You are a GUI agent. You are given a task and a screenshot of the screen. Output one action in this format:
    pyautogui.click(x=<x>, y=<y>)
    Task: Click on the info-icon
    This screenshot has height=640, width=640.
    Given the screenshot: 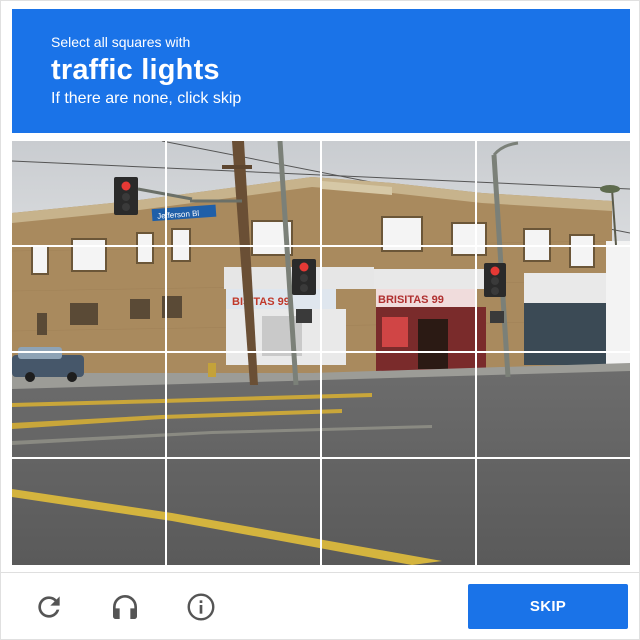 What is the action you would take?
    pyautogui.click(x=201, y=607)
    